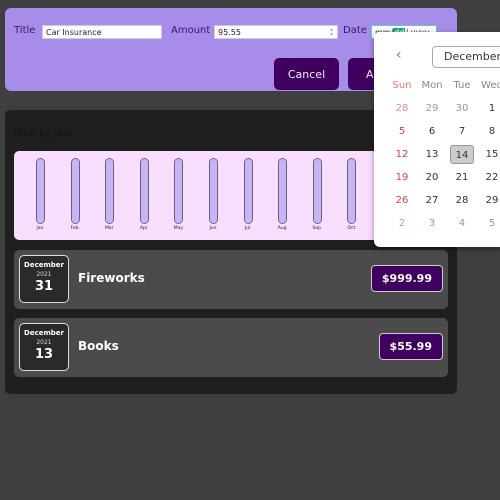 The image size is (500, 500). Describe the element at coordinates (490, 154) in the screenshot. I see `calendar-day: 15` at that location.